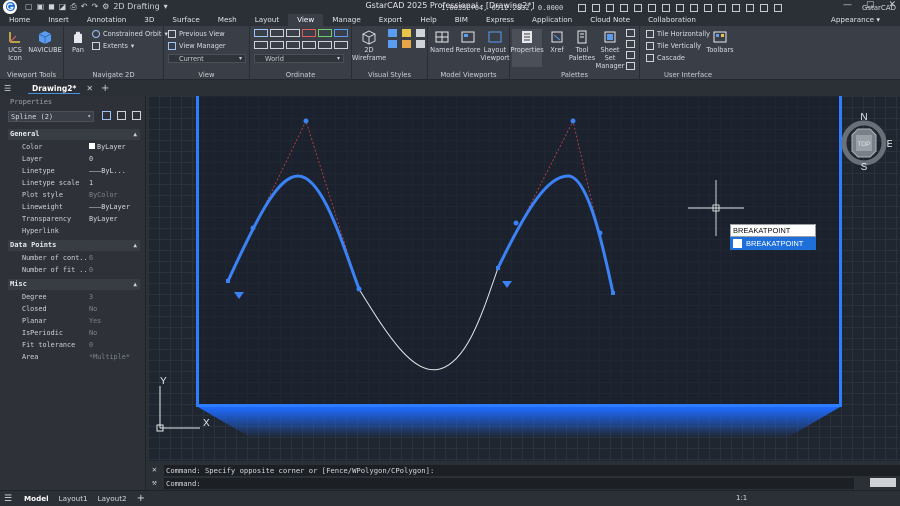 The width and height of the screenshot is (900, 506). What do you see at coordinates (428, 20) in the screenshot?
I see `tab-help: Help` at bounding box center [428, 20].